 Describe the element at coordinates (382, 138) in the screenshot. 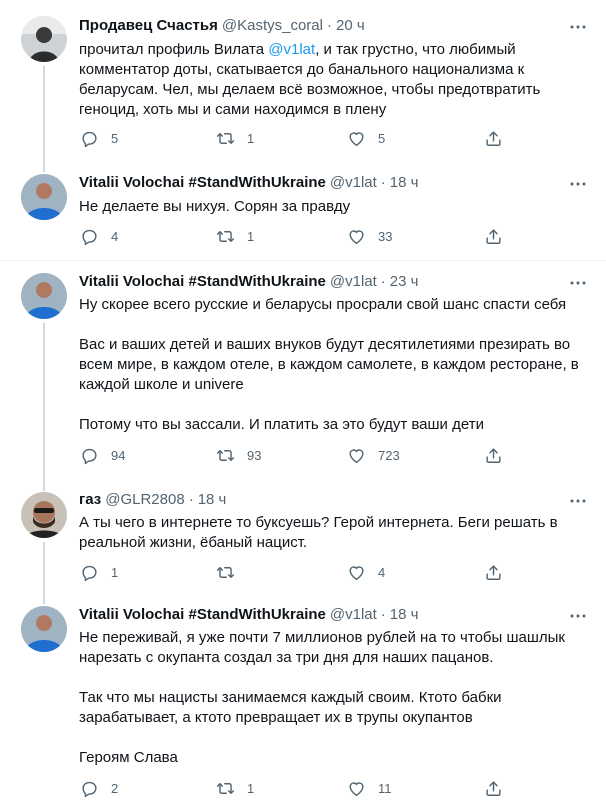

I see `like-count: 5` at that location.